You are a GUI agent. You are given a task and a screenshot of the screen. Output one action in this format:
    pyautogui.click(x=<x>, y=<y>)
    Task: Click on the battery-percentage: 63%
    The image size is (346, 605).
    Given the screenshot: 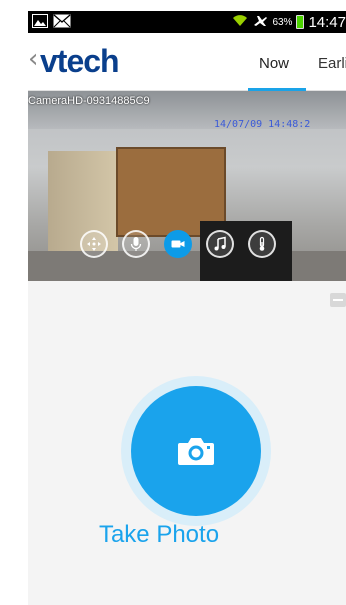 What is the action you would take?
    pyautogui.click(x=282, y=22)
    